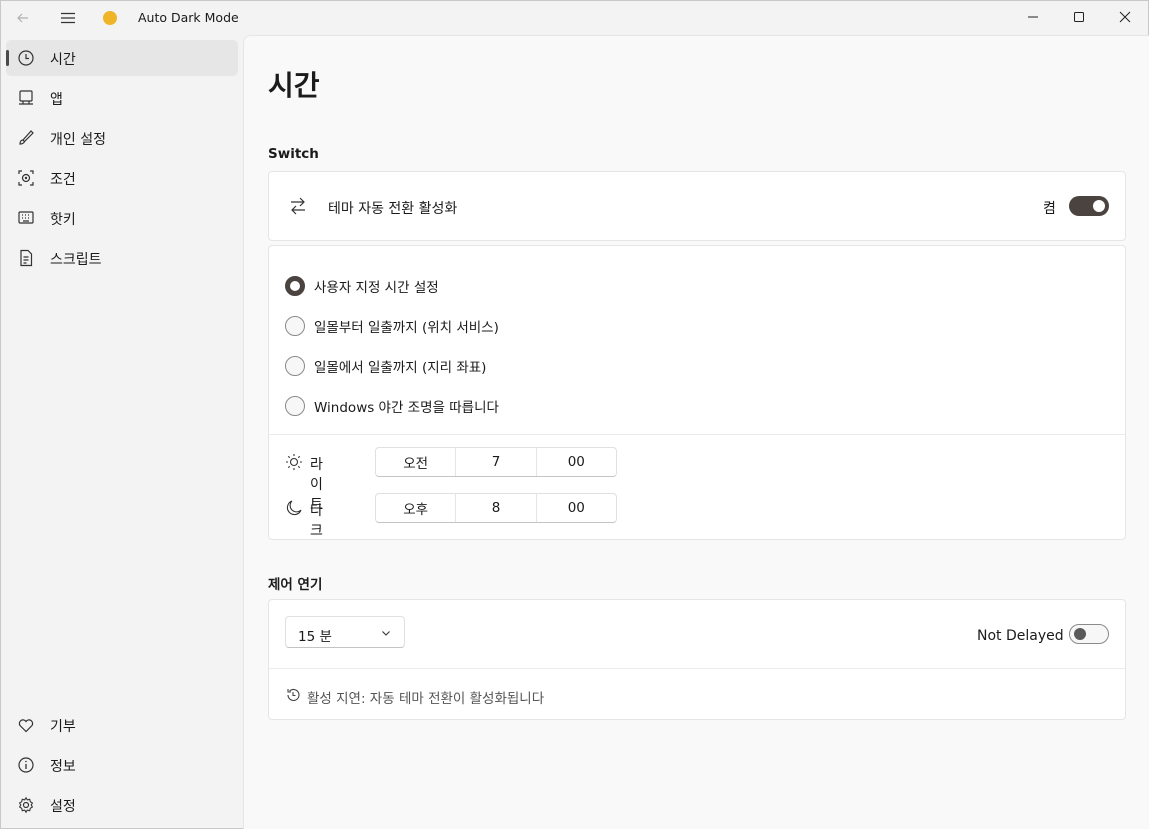  What do you see at coordinates (294, 462) in the screenshot?
I see `sun-icon` at bounding box center [294, 462].